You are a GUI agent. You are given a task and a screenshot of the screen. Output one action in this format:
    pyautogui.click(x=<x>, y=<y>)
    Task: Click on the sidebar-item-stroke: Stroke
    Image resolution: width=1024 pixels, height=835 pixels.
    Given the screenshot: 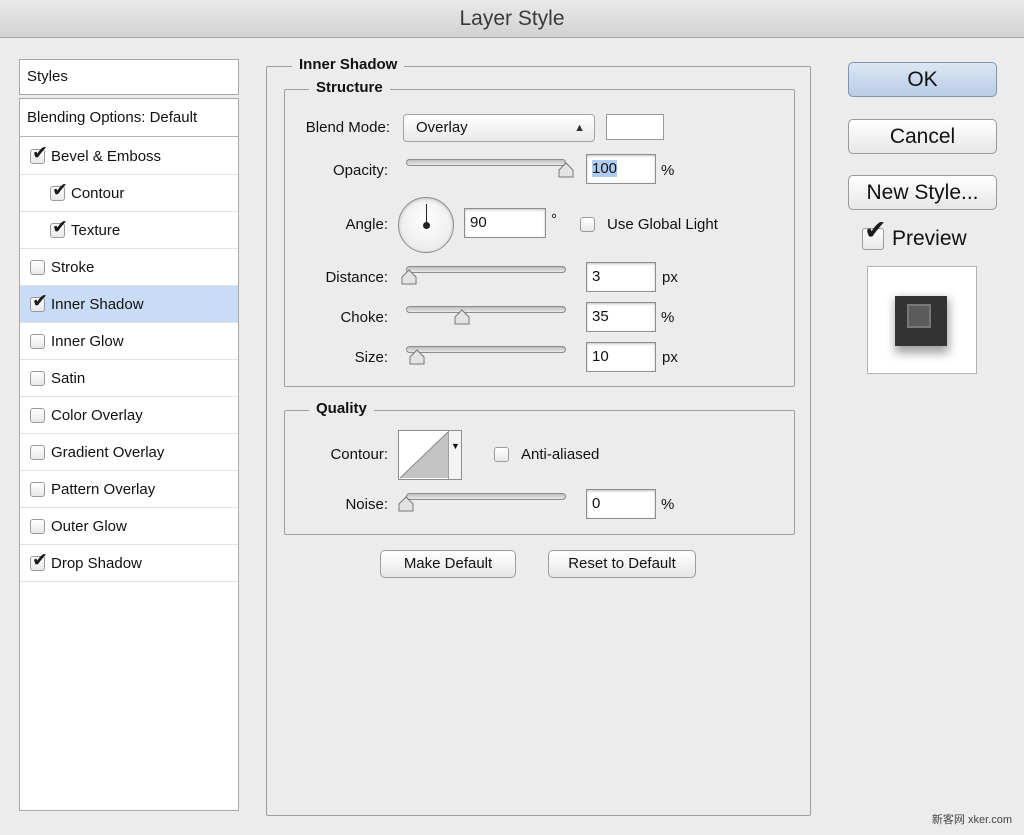 What is the action you would take?
    pyautogui.click(x=129, y=267)
    